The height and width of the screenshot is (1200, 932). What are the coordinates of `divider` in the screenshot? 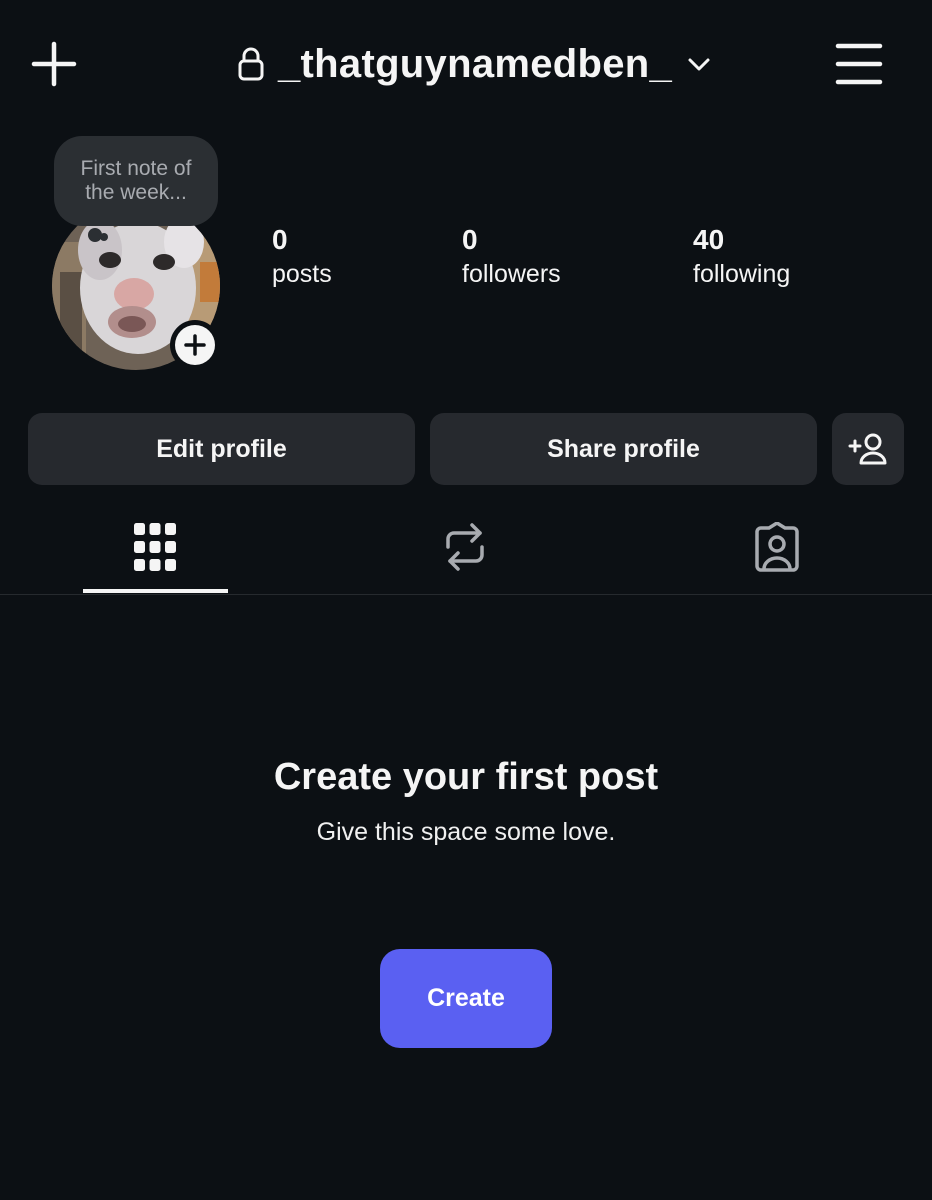 It's located at (466, 594).